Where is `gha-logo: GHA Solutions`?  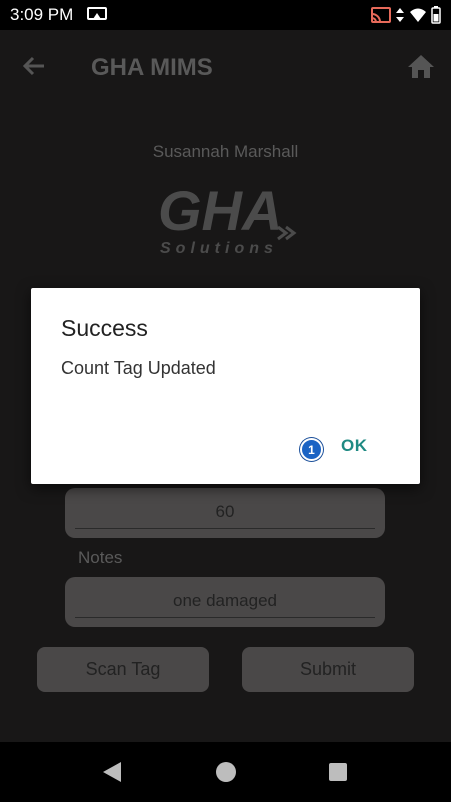 gha-logo: GHA Solutions is located at coordinates (227, 218).